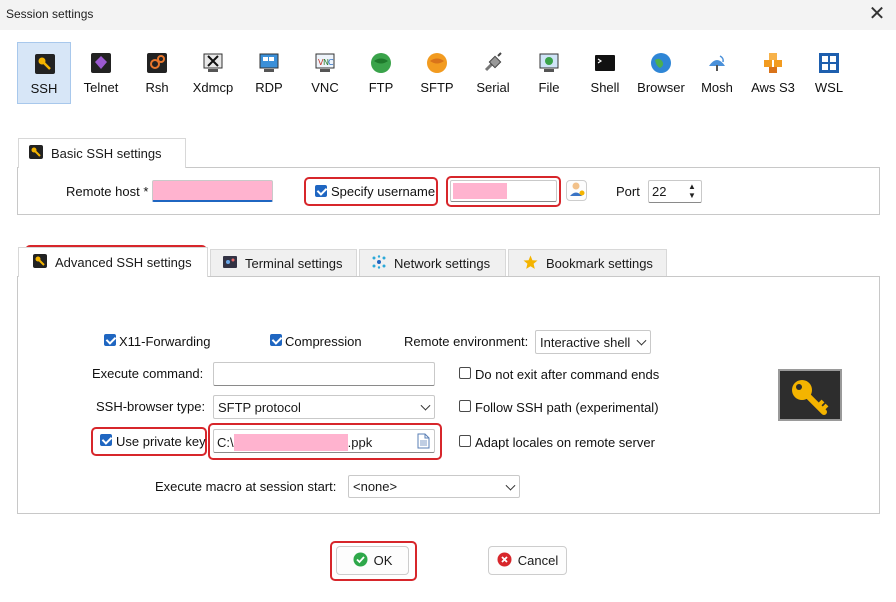  Describe the element at coordinates (381, 63) in the screenshot. I see `ftp-icon` at that location.